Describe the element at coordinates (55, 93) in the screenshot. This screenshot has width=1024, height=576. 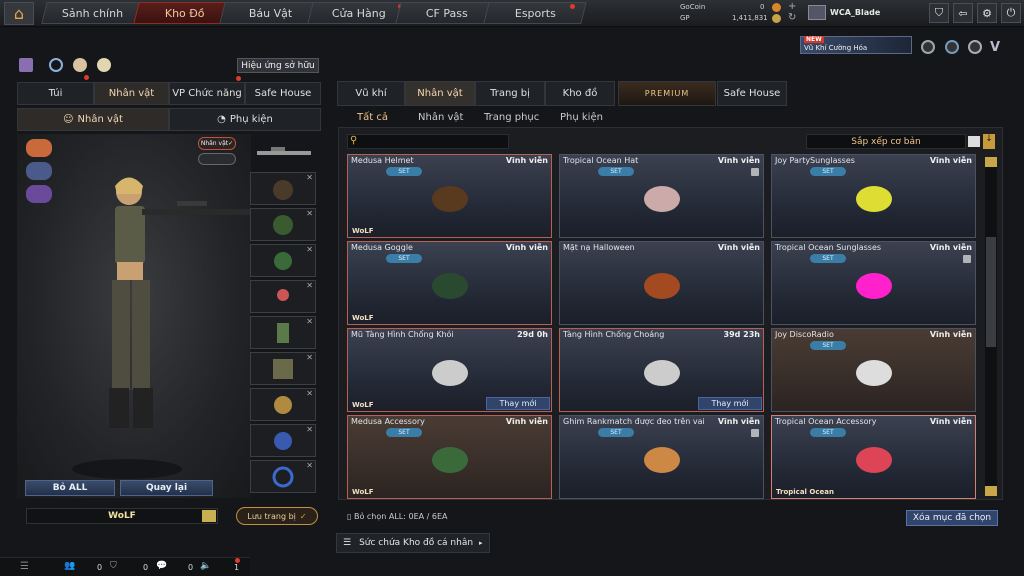
I see `tab-tui: Túi` at that location.